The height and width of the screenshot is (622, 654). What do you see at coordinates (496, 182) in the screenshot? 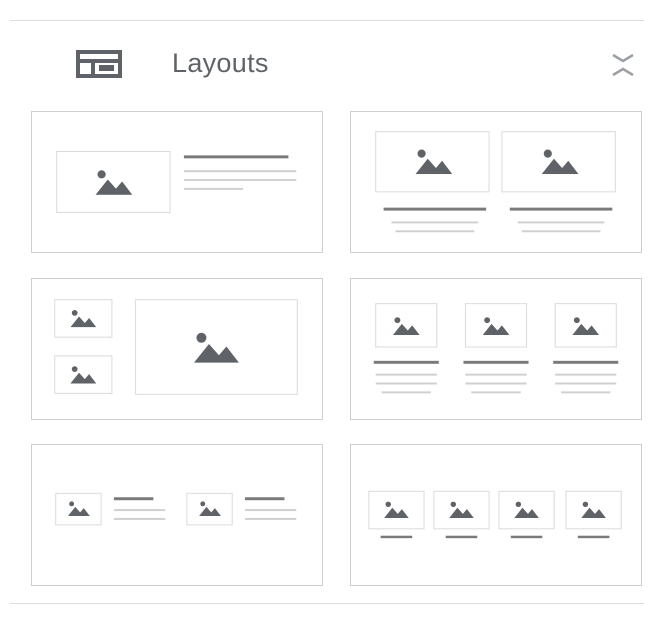
I see `layout-two-columns` at bounding box center [496, 182].